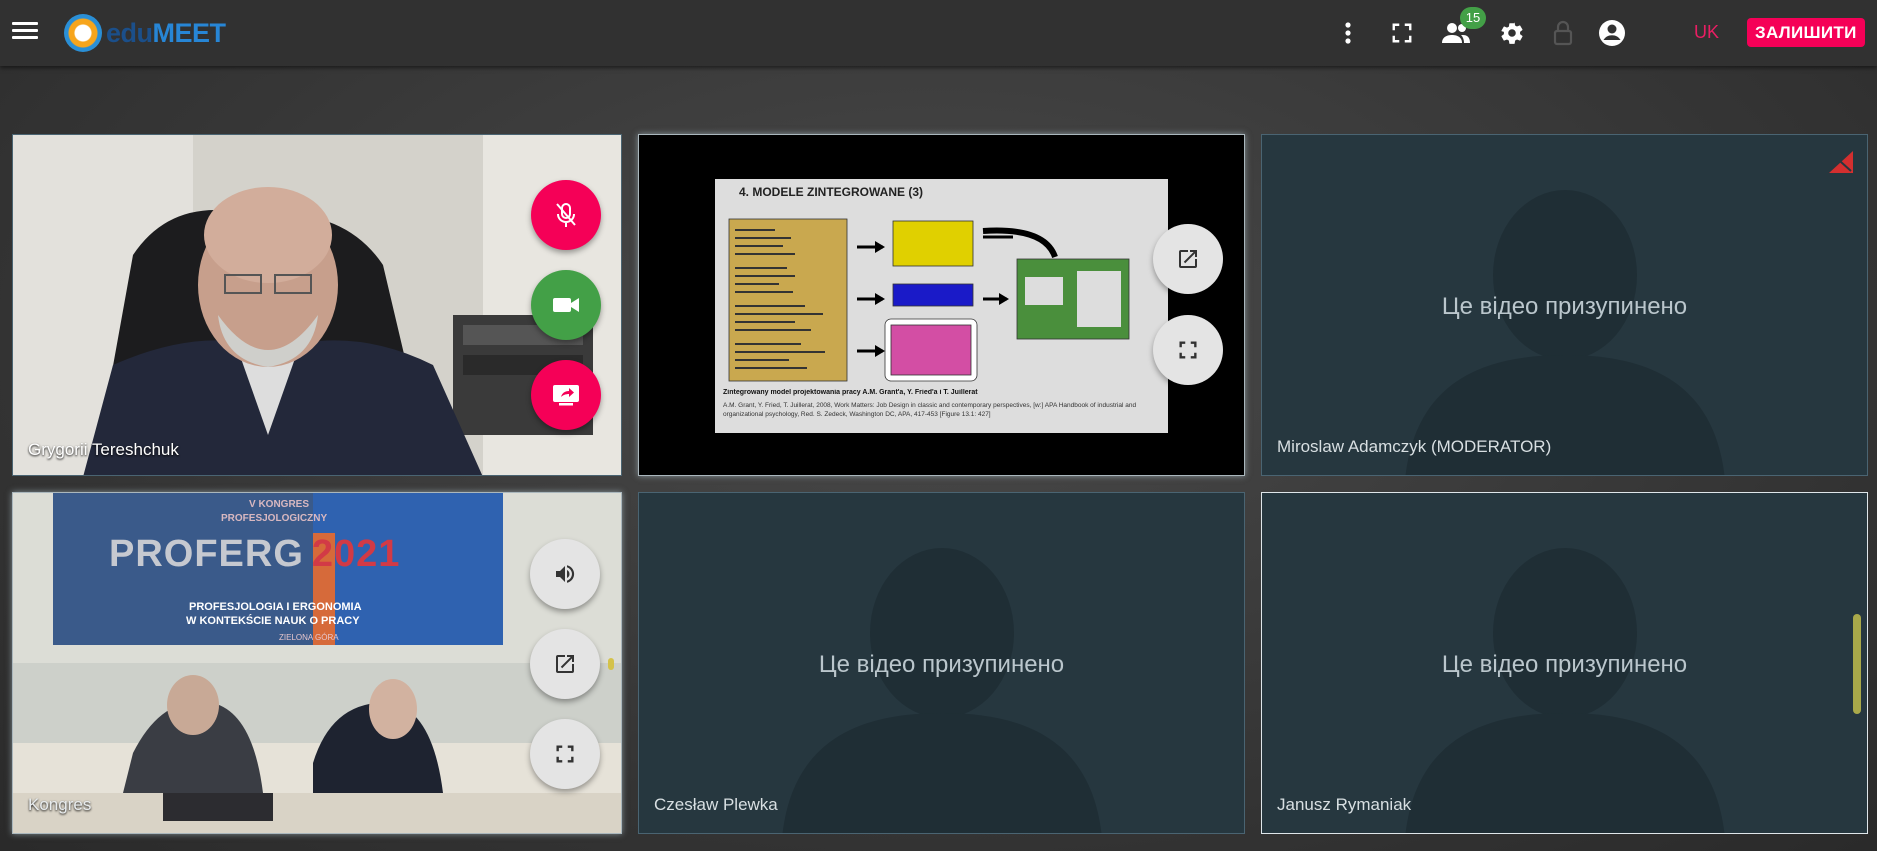 This screenshot has width=1877, height=851. Describe the element at coordinates (356, 554) in the screenshot. I see `banner-year: 2021` at that location.